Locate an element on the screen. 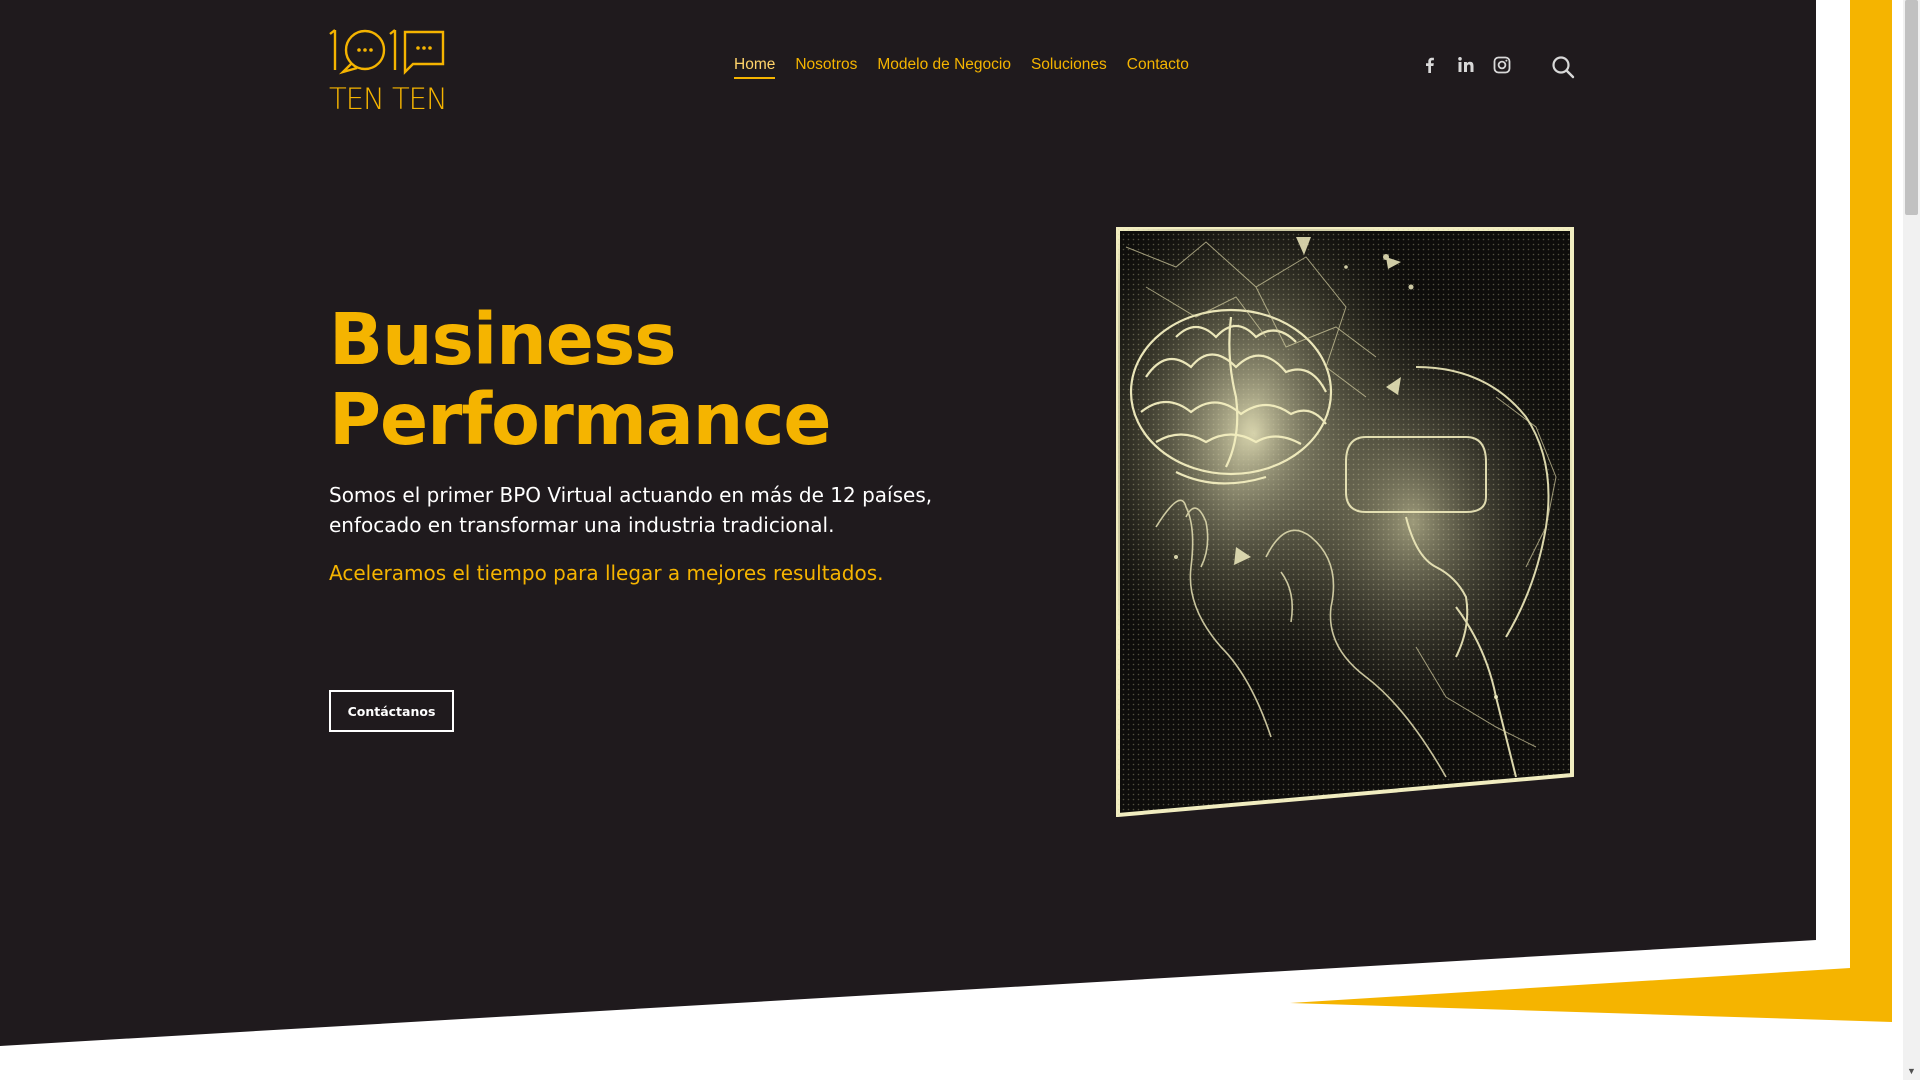 The width and height of the screenshot is (1920, 1080). nav-item-contacto: Contacto is located at coordinates (1158, 67).